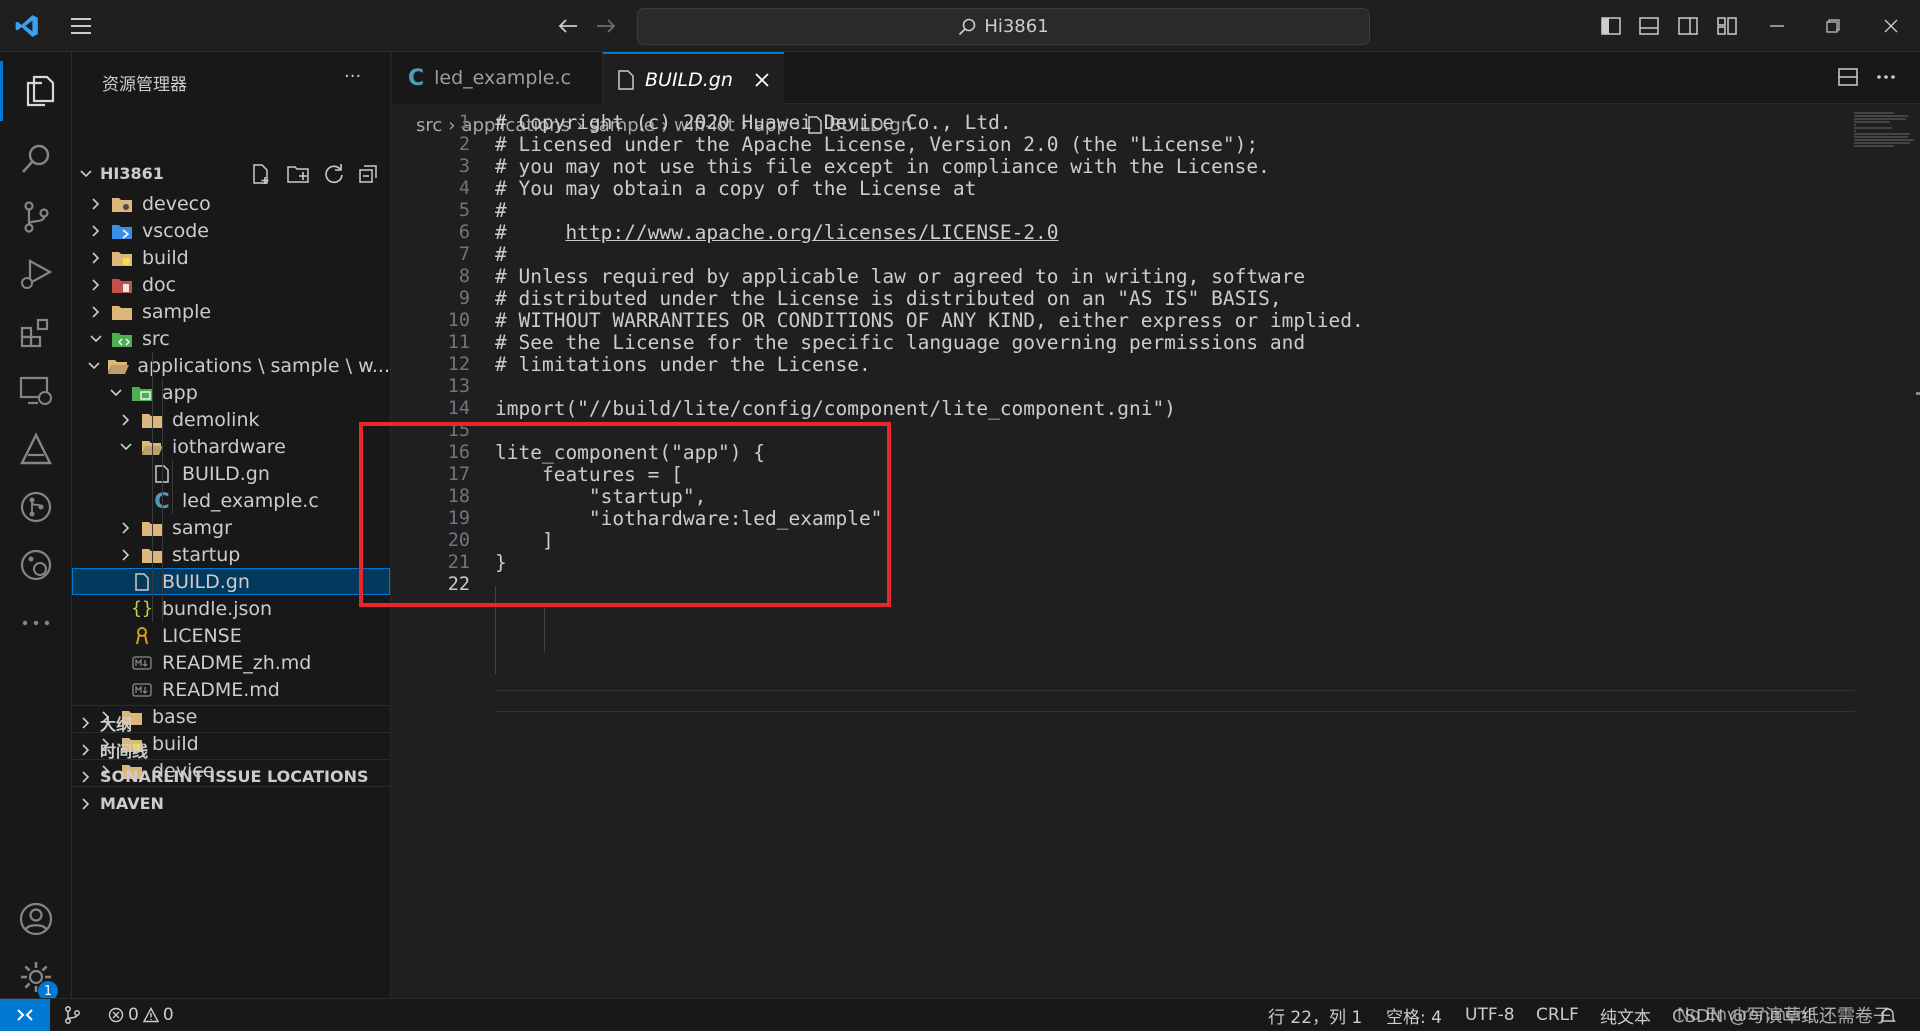 The width and height of the screenshot is (1920, 1031). Describe the element at coordinates (334, 174) in the screenshot. I see `refresh-icon` at that location.